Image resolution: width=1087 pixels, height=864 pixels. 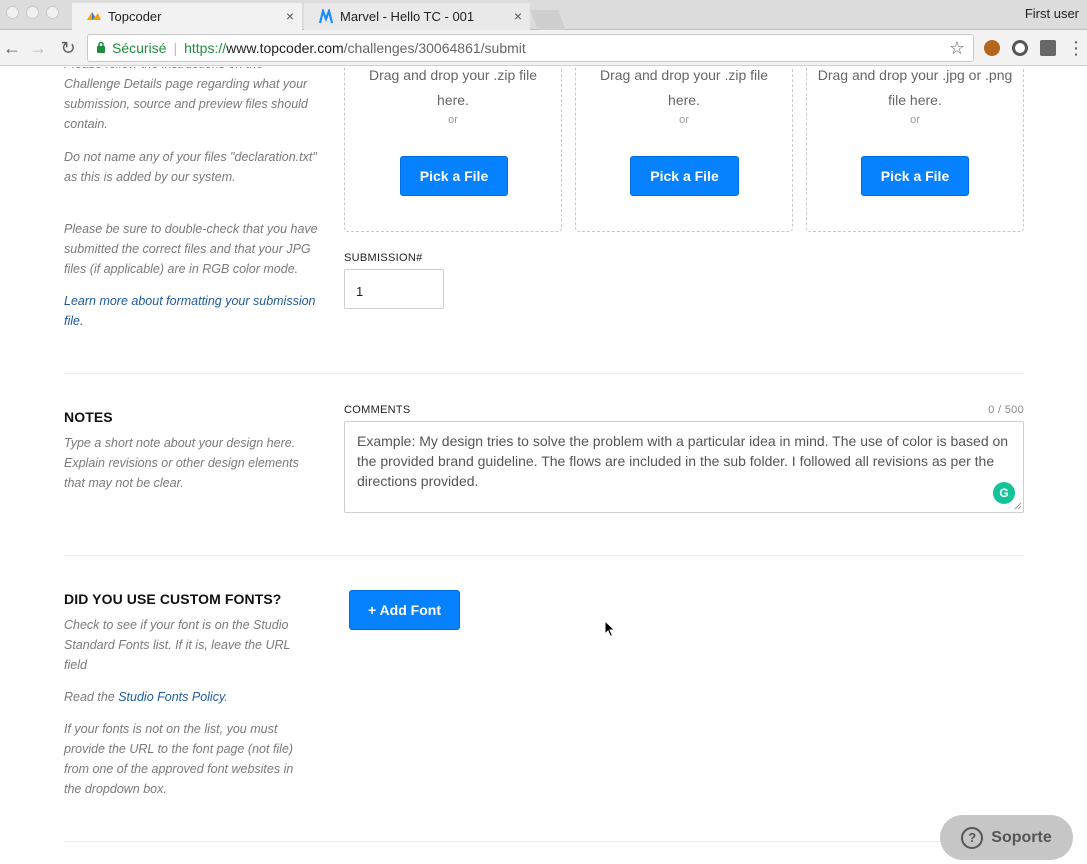 What do you see at coordinates (1006, 410) in the screenshot?
I see `comments-counter: 0 / 500` at bounding box center [1006, 410].